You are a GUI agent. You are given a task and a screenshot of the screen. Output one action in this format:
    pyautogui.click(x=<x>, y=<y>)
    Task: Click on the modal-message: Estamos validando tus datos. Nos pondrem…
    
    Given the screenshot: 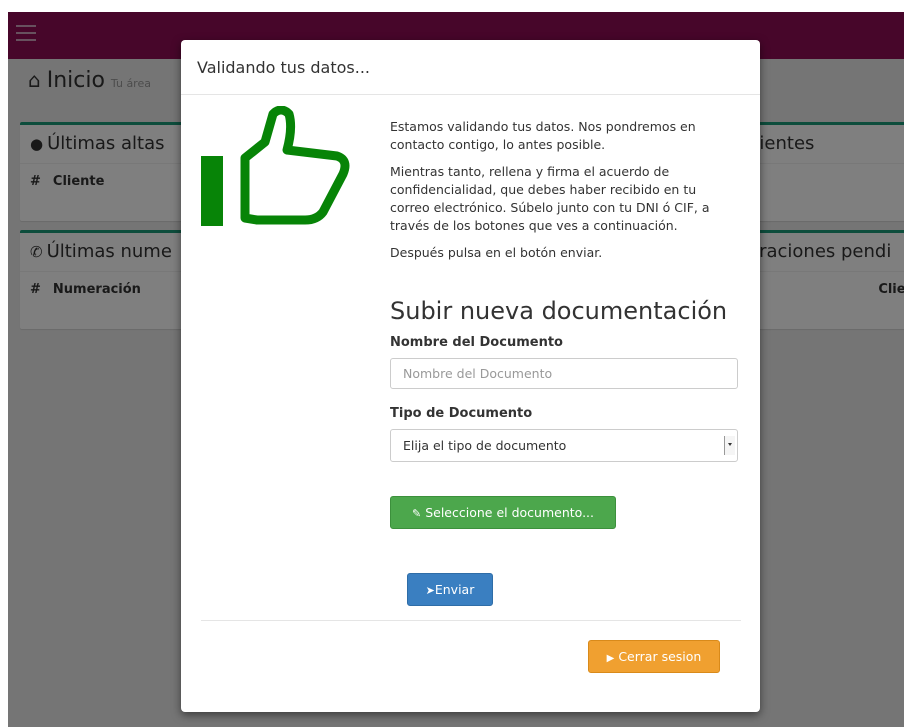 What is the action you would take?
    pyautogui.click(x=562, y=194)
    